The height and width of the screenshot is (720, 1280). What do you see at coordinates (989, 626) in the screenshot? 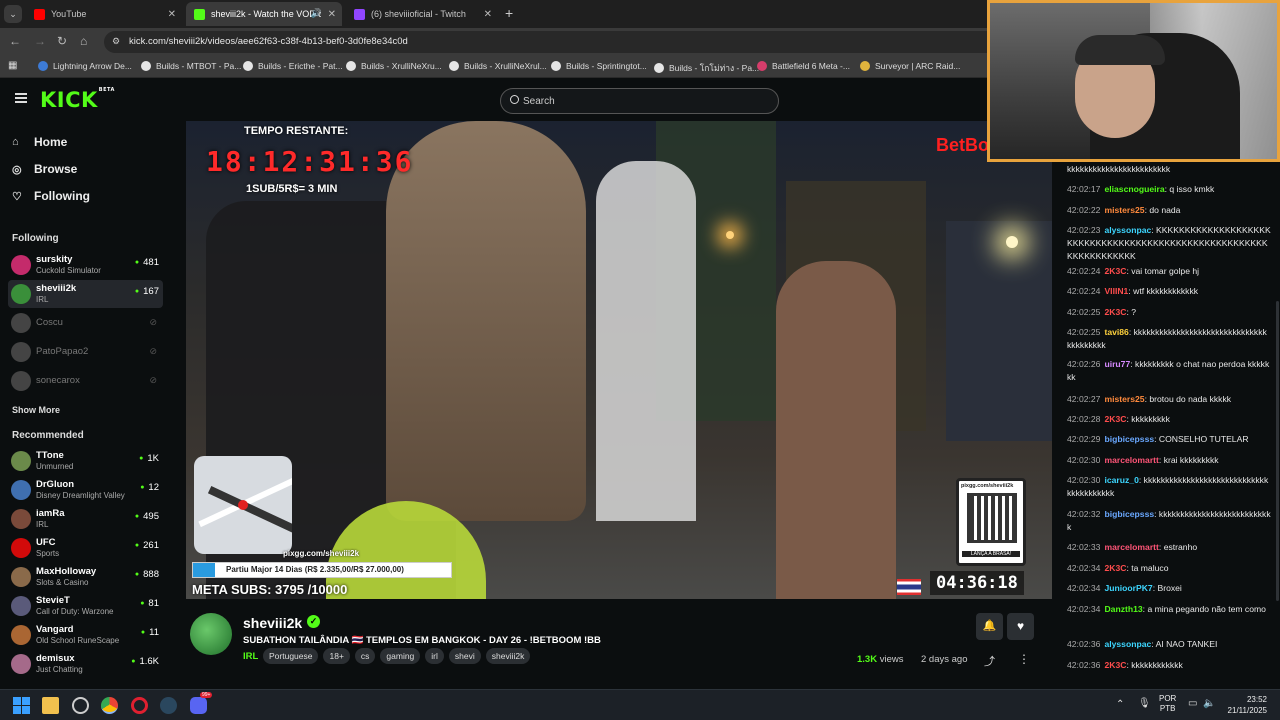
I see `notify-button: 🔔` at bounding box center [989, 626].